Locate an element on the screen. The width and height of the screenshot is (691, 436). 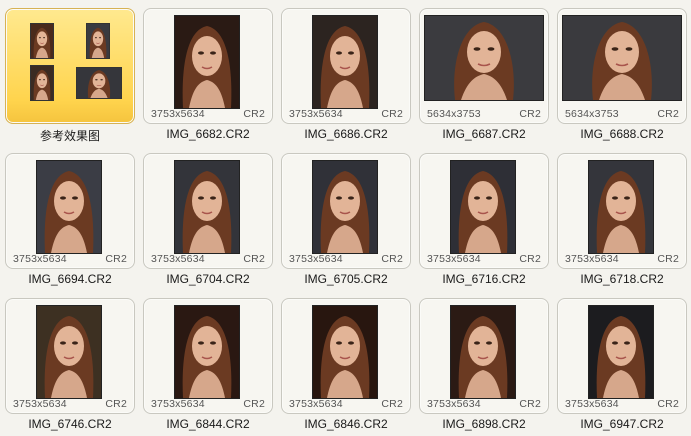
thumbnail-item: 3753x5634 CR2 IMG_6686.CR2 is located at coordinates (346, 77).